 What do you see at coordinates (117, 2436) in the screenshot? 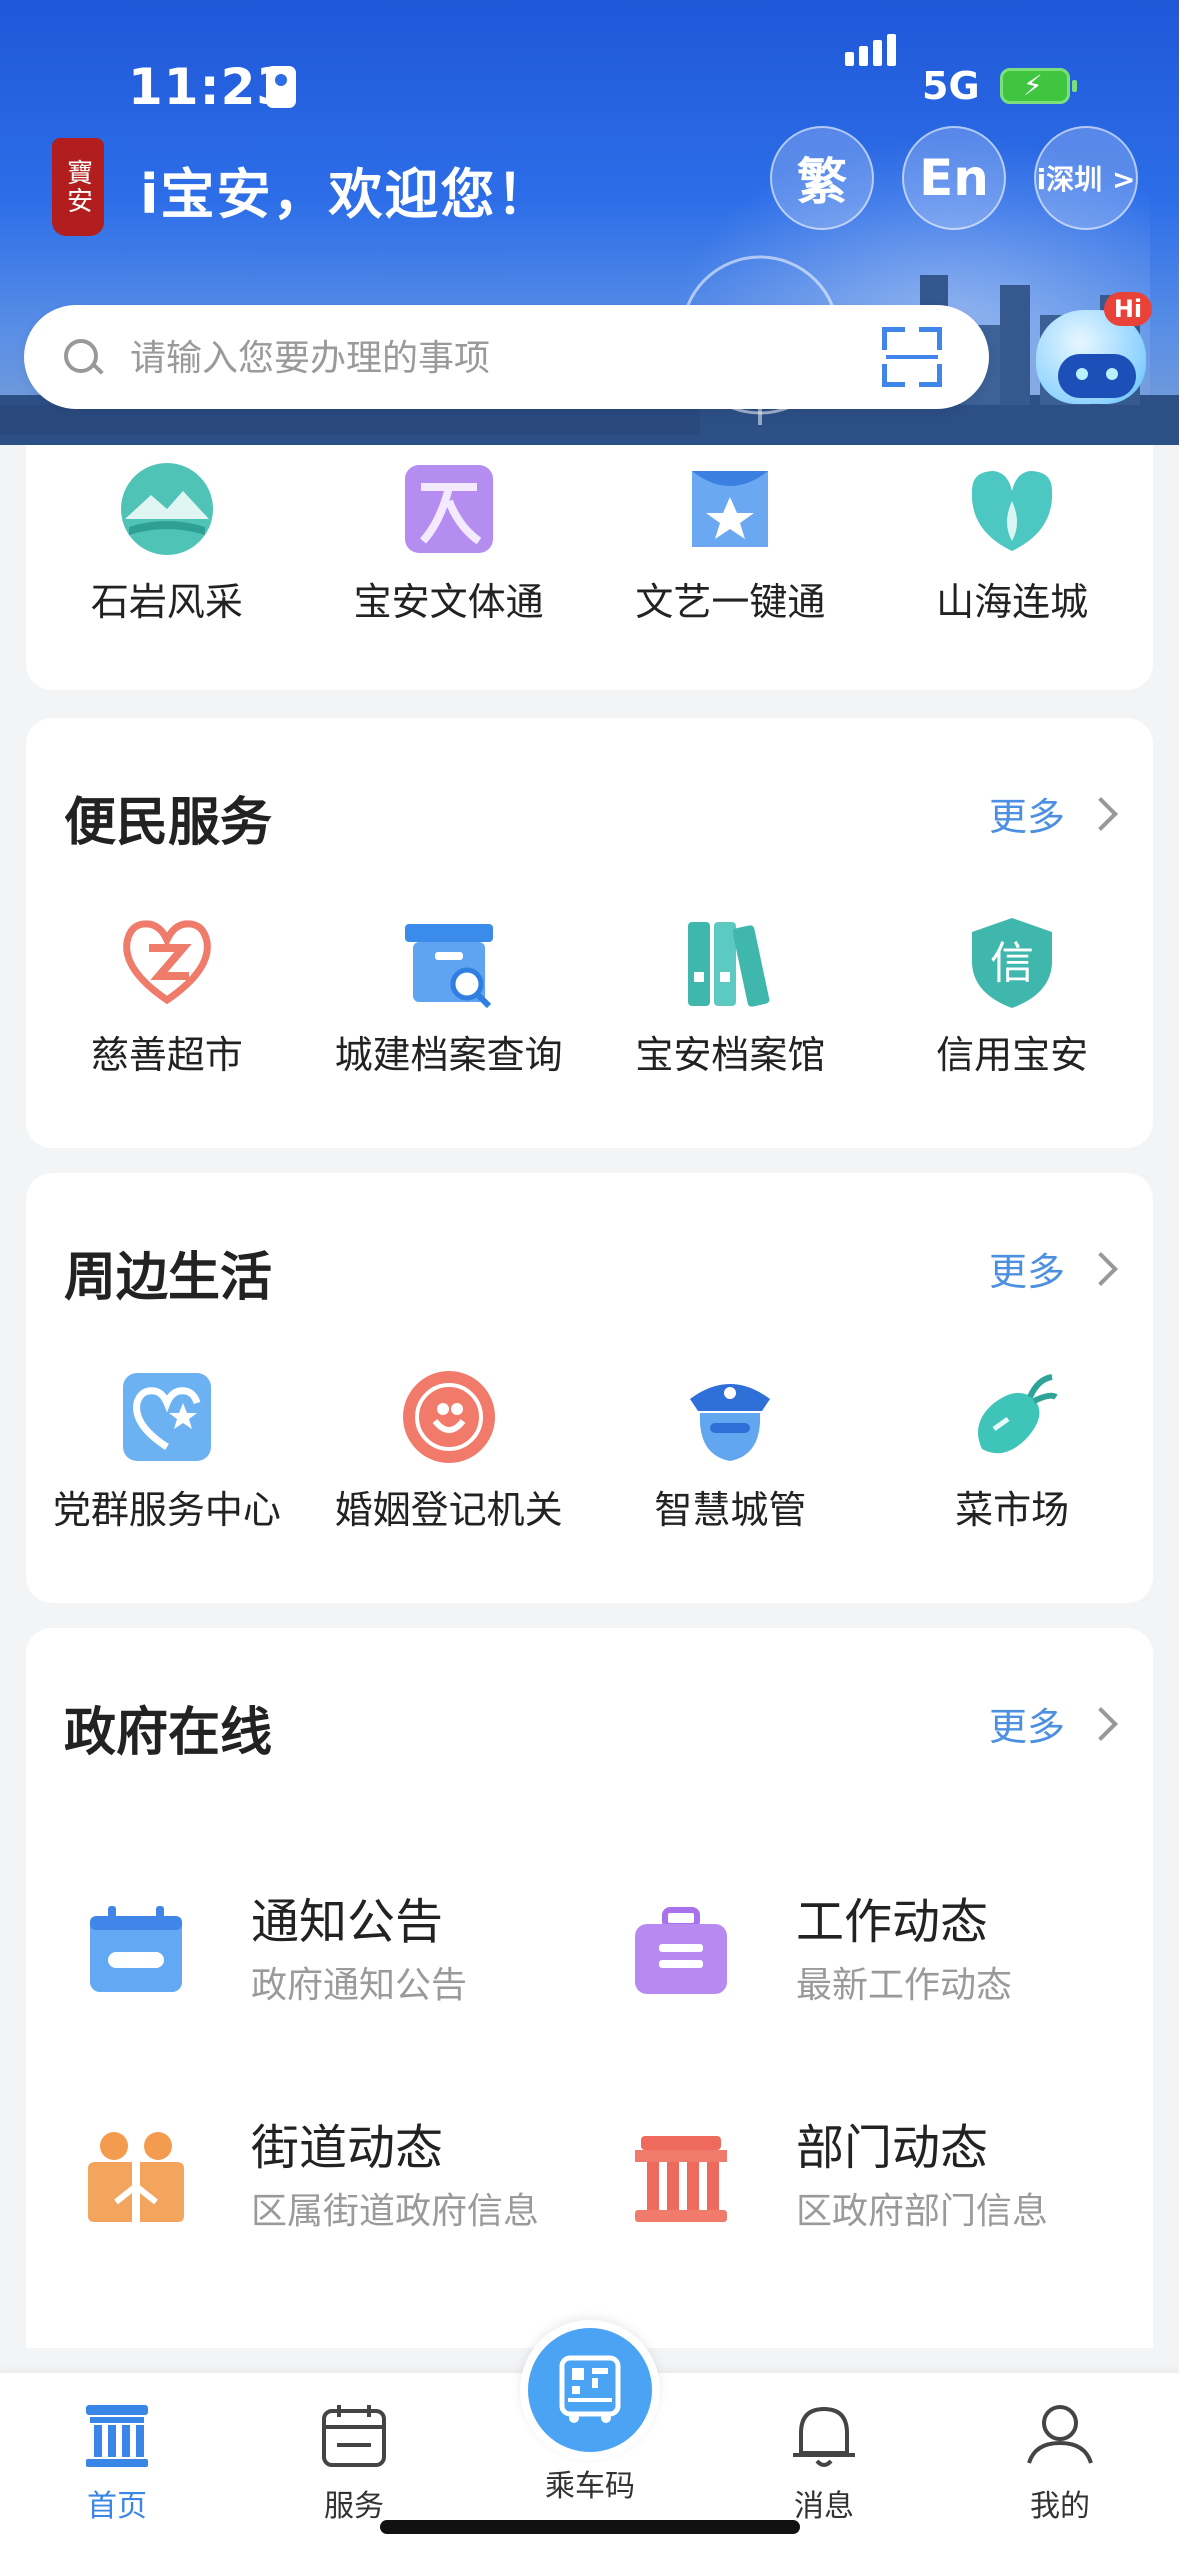
I see `home-building-icon` at bounding box center [117, 2436].